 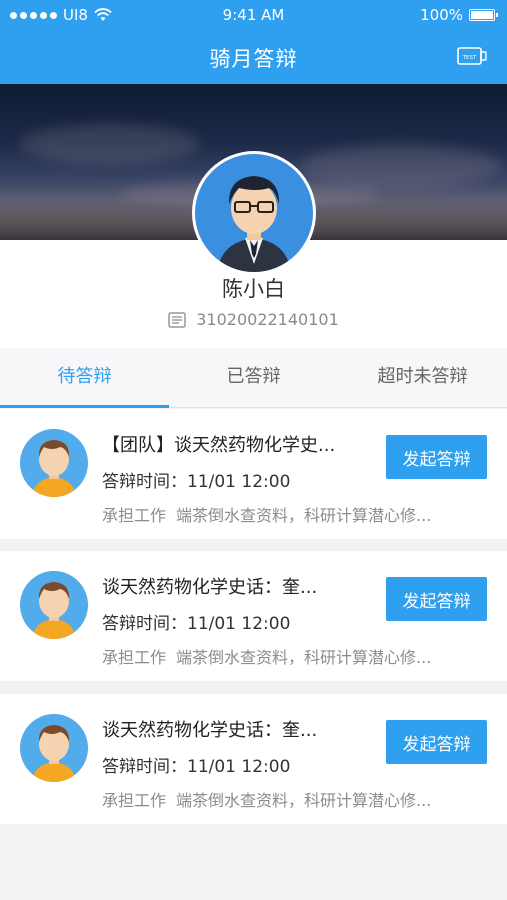 I want to click on id-card-icon, so click(x=177, y=319).